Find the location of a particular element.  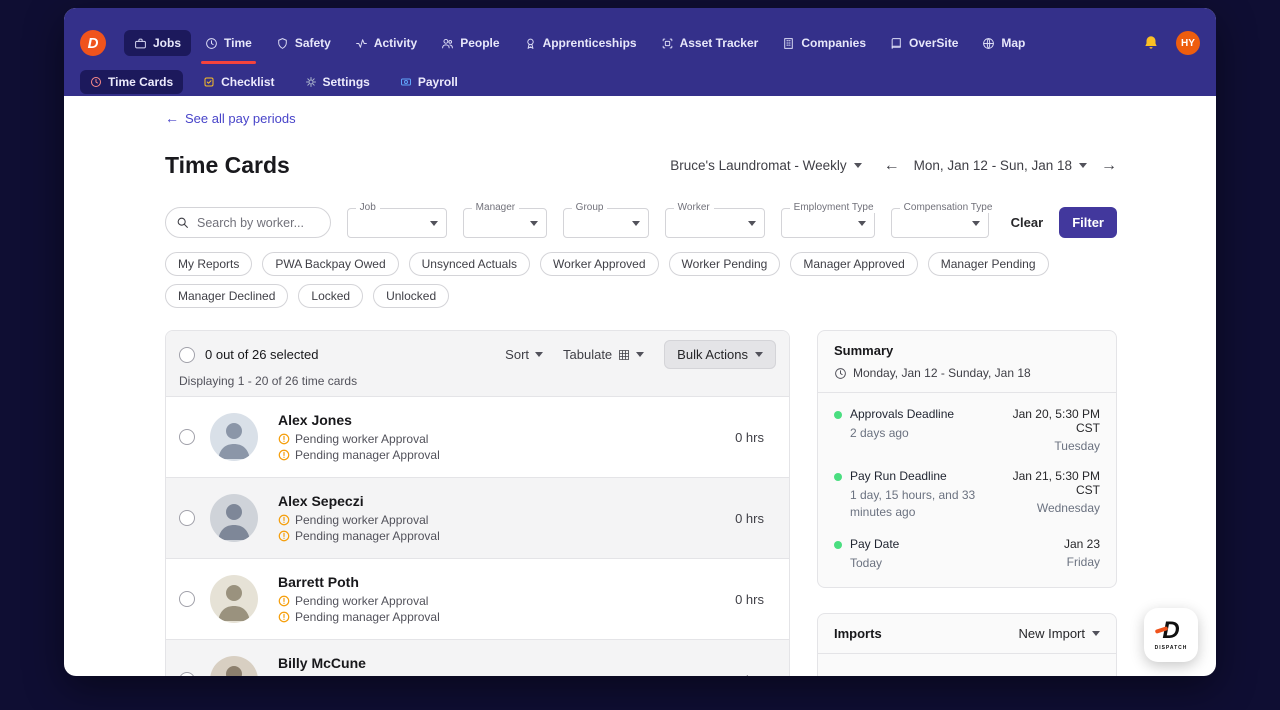

chip-pwa-backpay-owed: PWA Backpay Owed is located at coordinates (330, 264).